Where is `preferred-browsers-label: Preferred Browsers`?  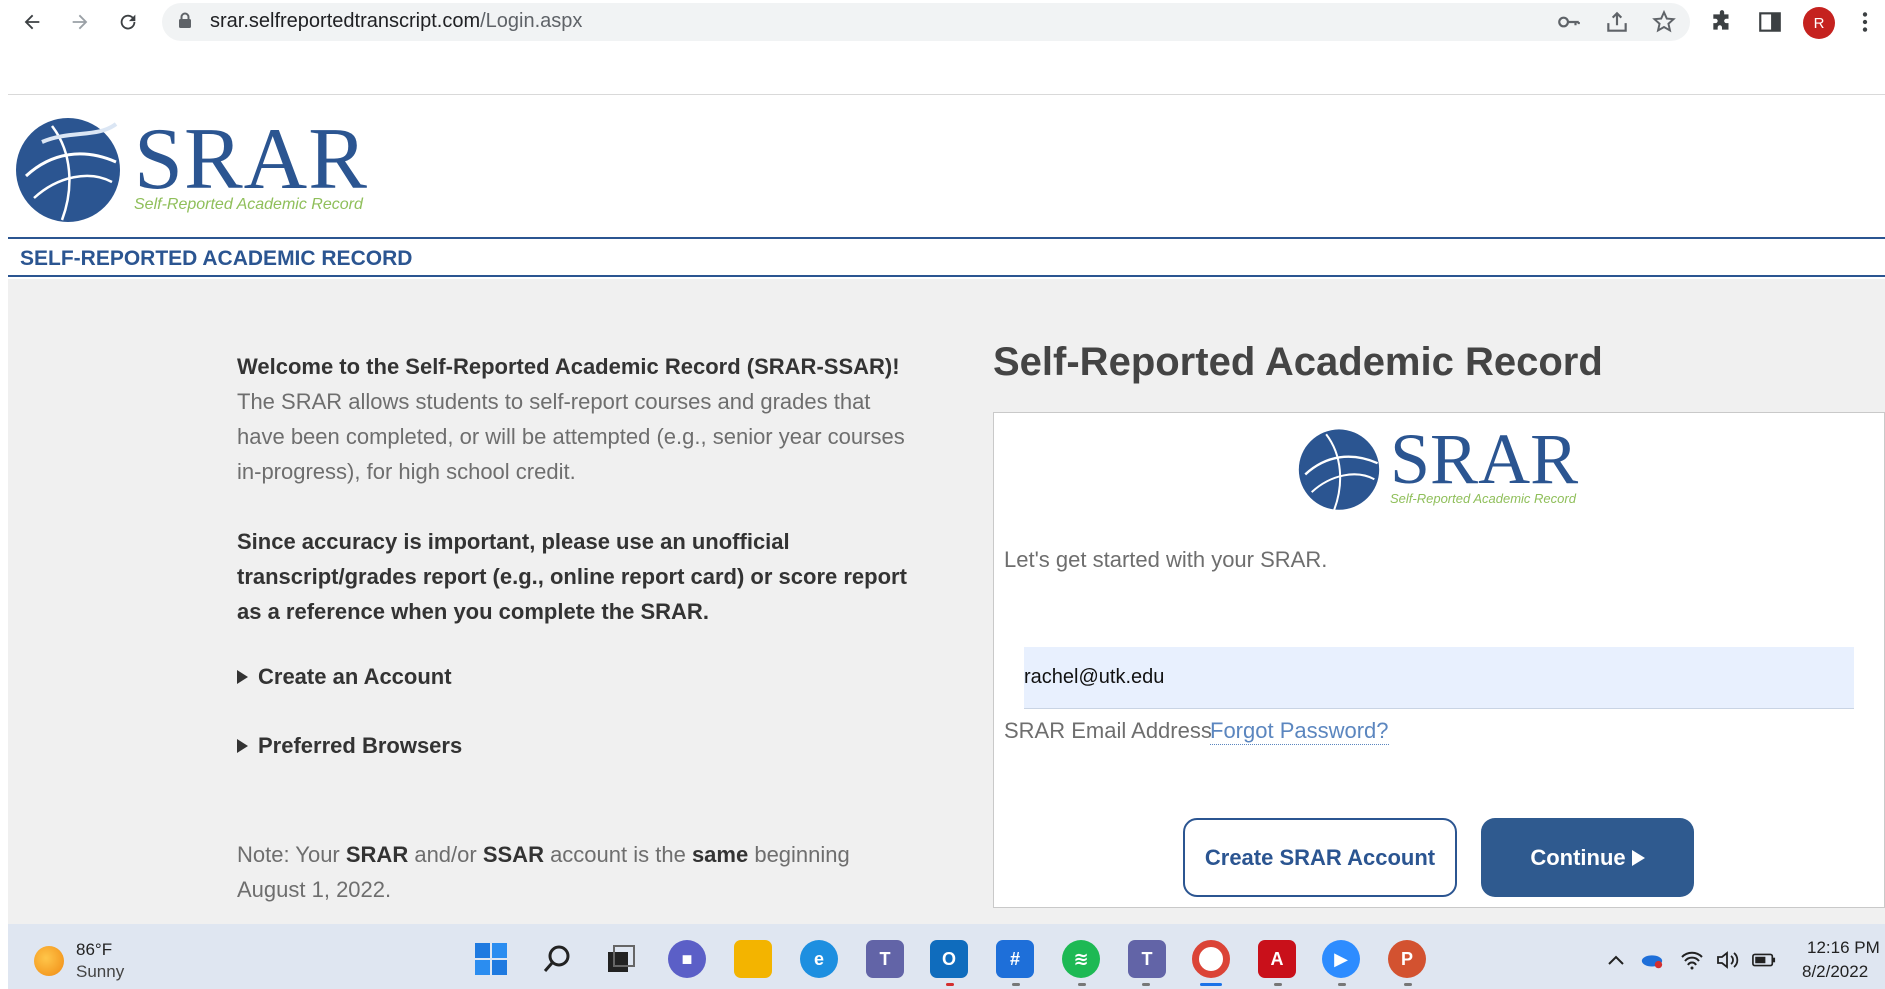 preferred-browsers-label: Preferred Browsers is located at coordinates (360, 745).